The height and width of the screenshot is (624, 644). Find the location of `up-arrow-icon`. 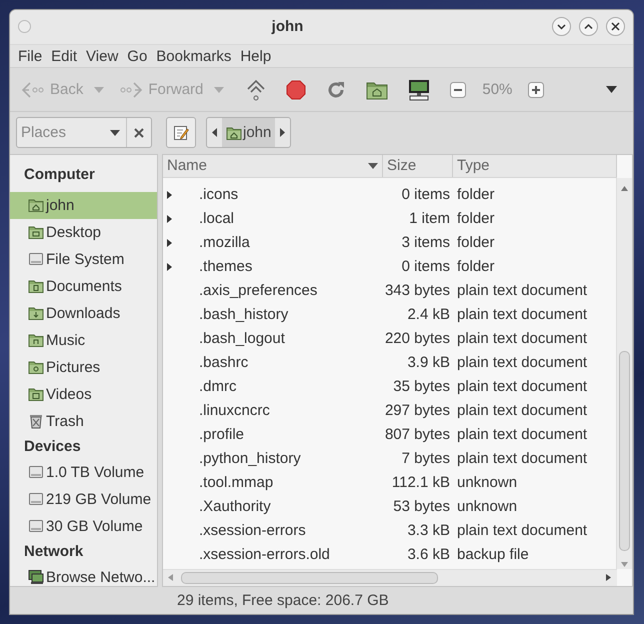

up-arrow-icon is located at coordinates (256, 89).